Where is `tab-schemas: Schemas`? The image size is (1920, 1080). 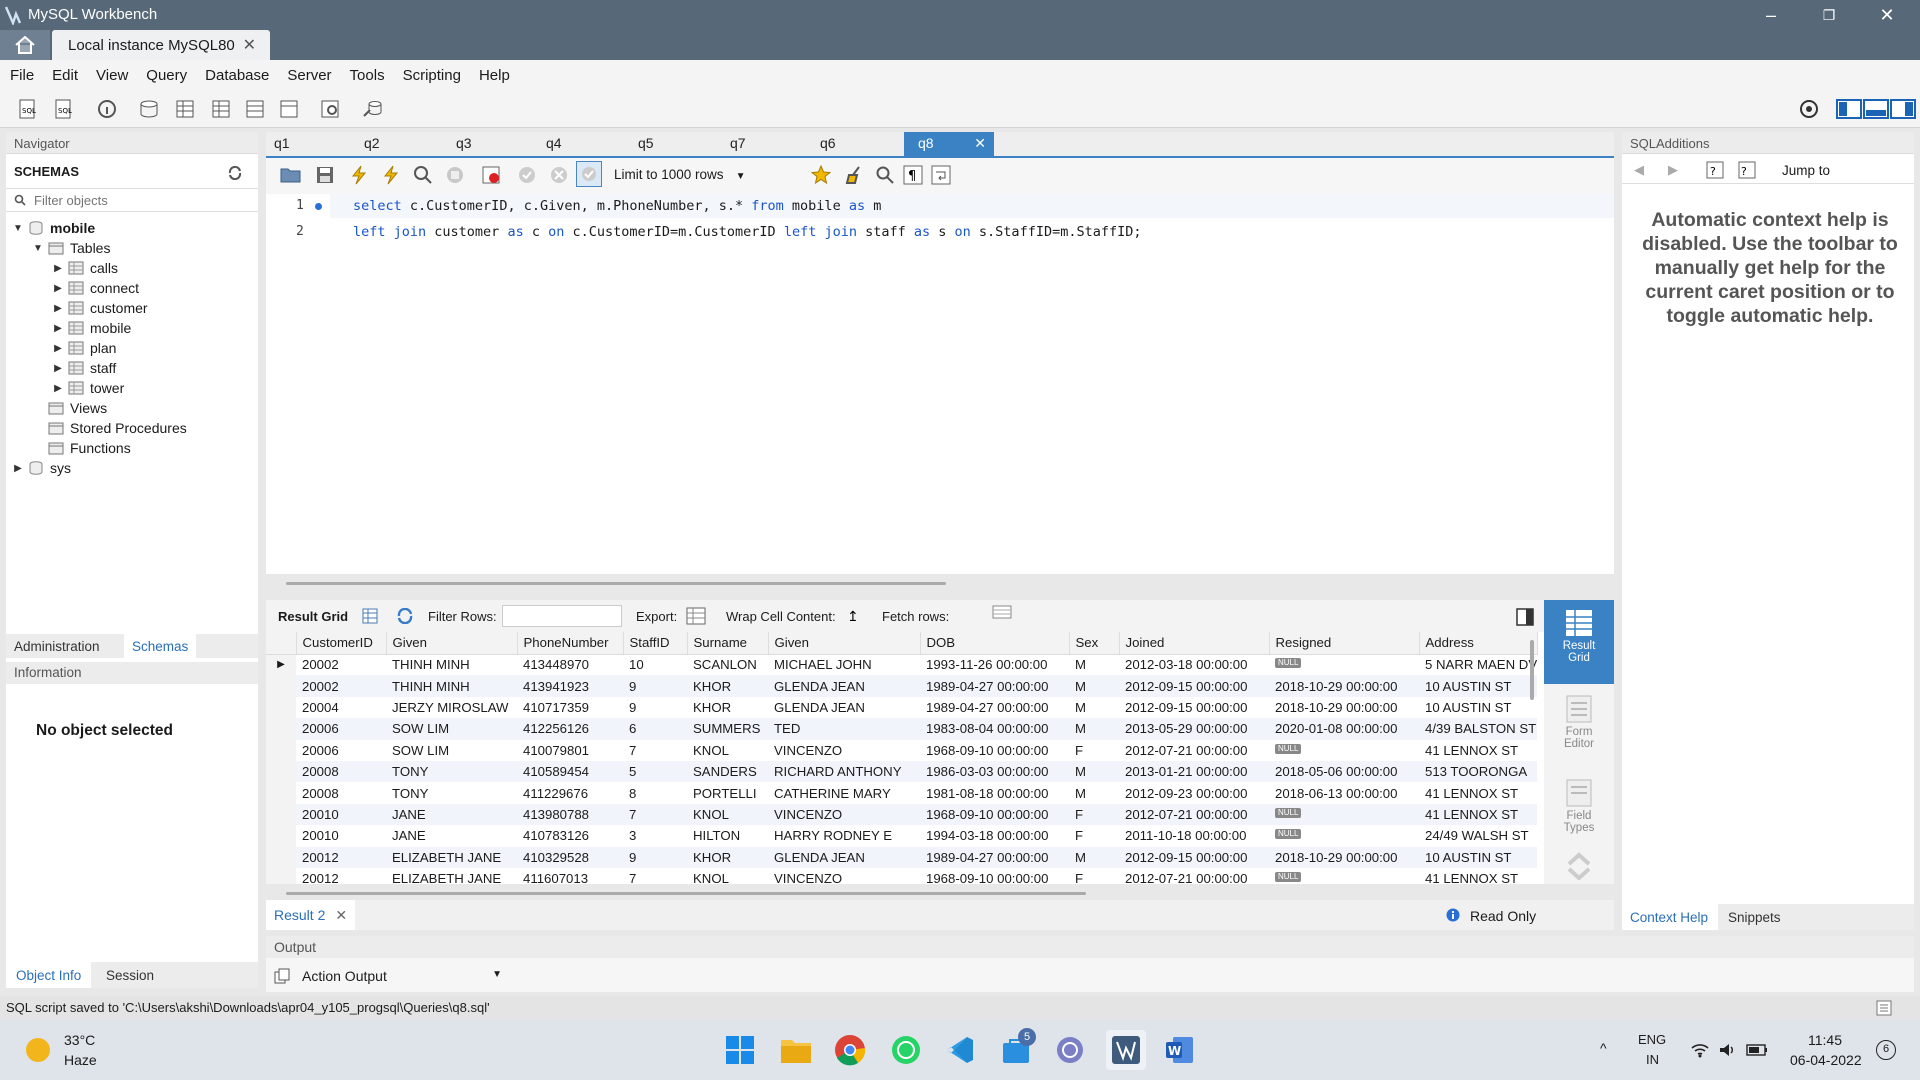 tab-schemas: Schemas is located at coordinates (160, 646).